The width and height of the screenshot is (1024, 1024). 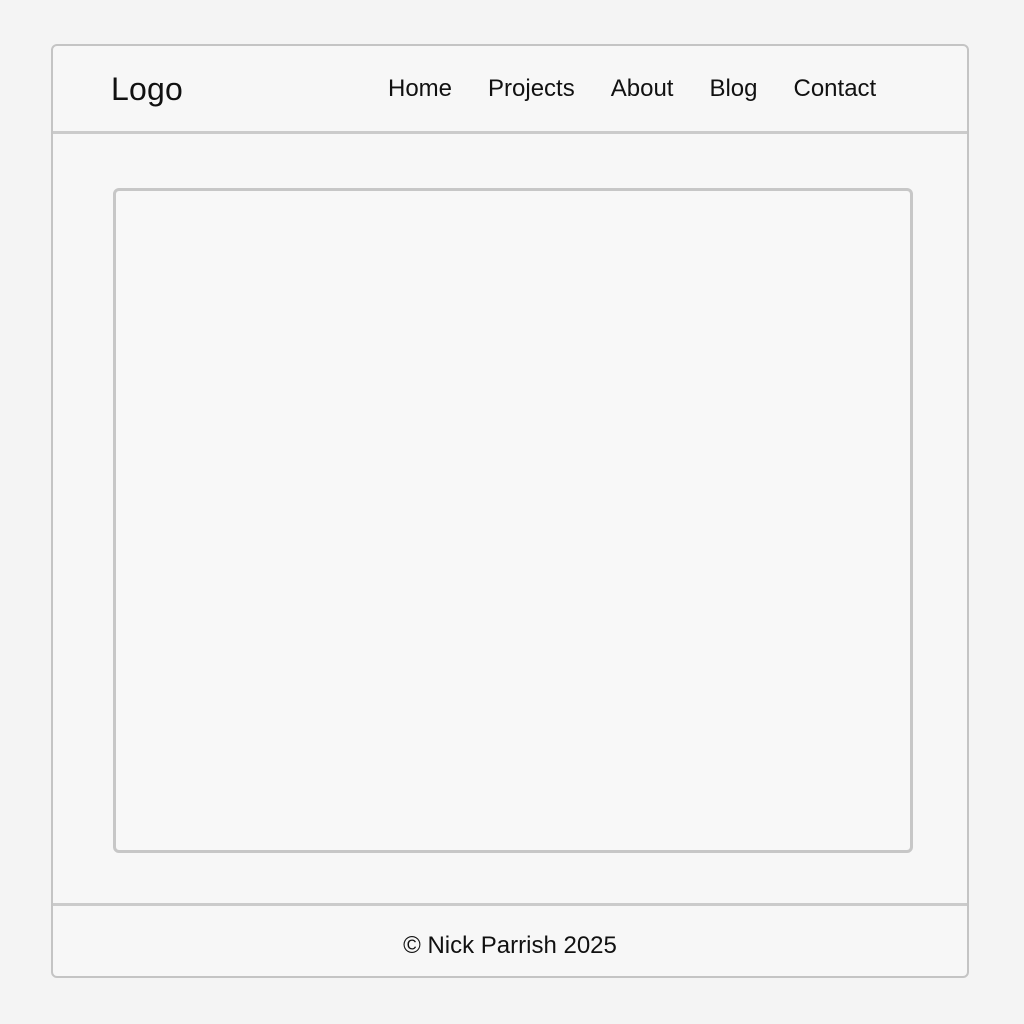 I want to click on main-nav: Home Projects About Blog Contact, so click(x=632, y=89).